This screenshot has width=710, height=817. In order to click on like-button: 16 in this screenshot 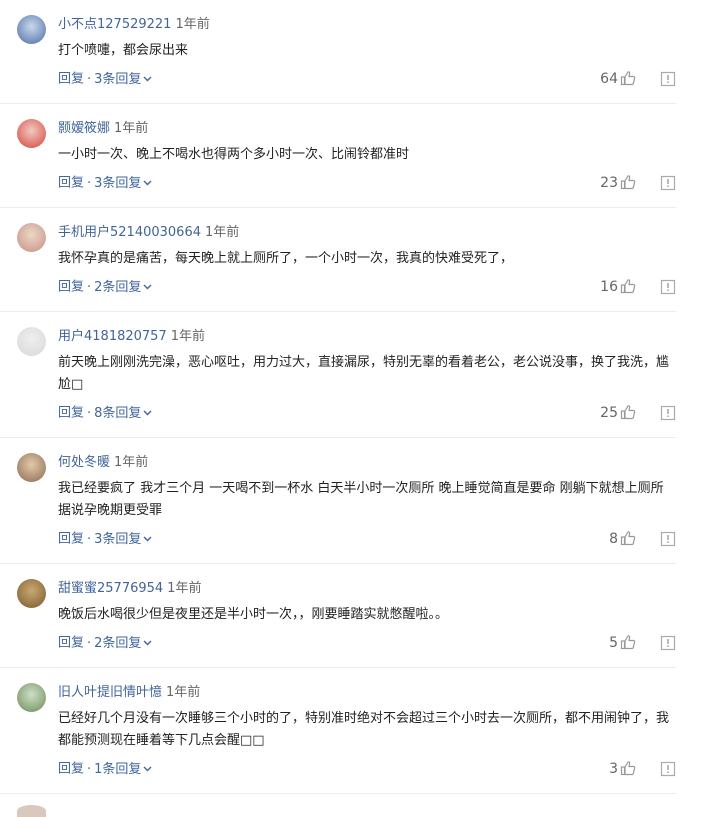, I will do `click(618, 288)`.